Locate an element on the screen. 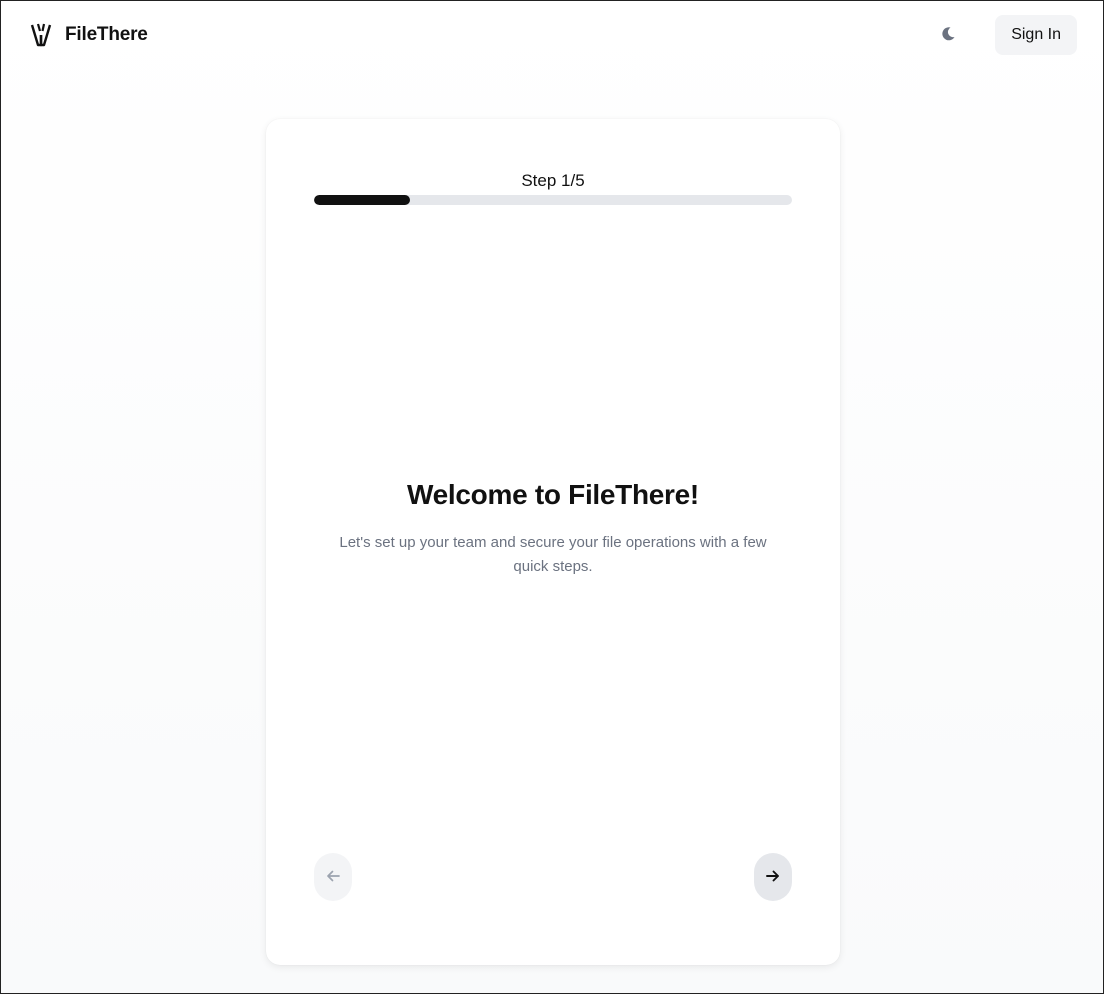  step-indicator: Step 1/5 is located at coordinates (553, 180).